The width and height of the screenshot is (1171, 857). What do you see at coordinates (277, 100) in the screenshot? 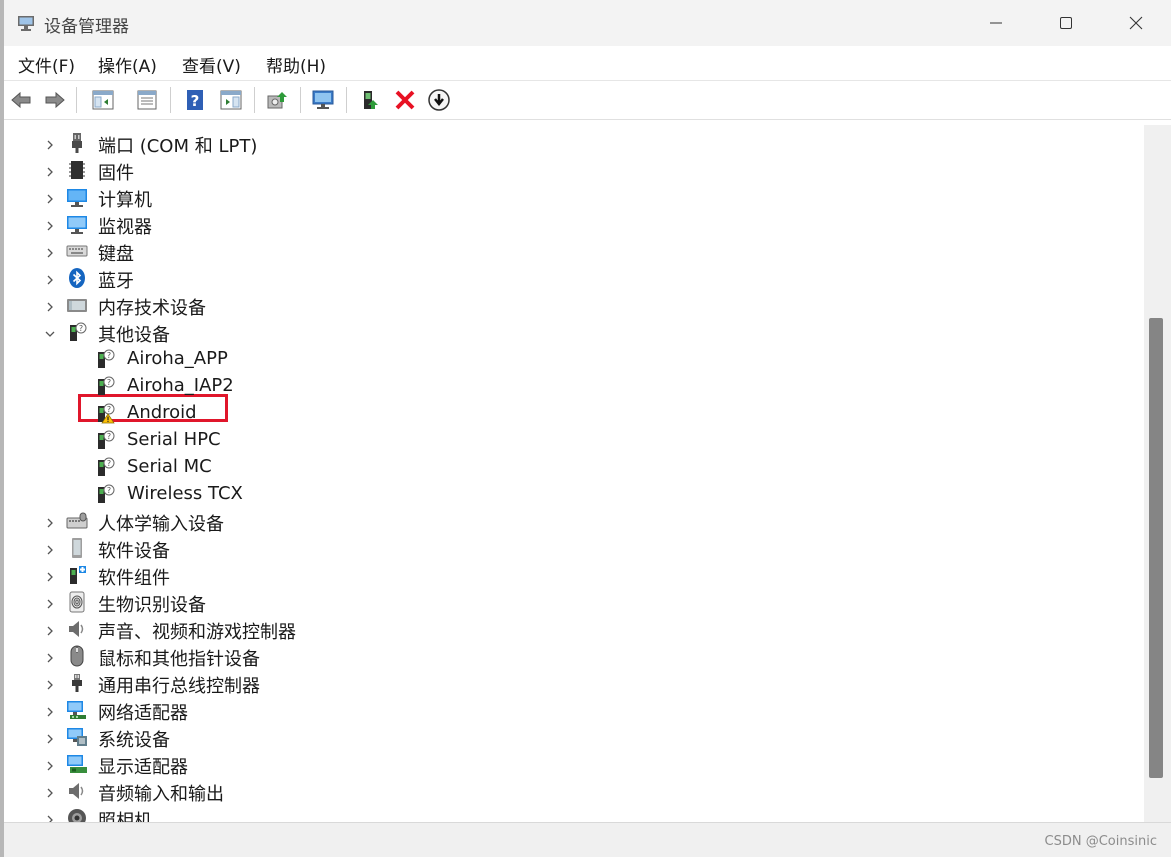
I see `update-driver-button` at bounding box center [277, 100].